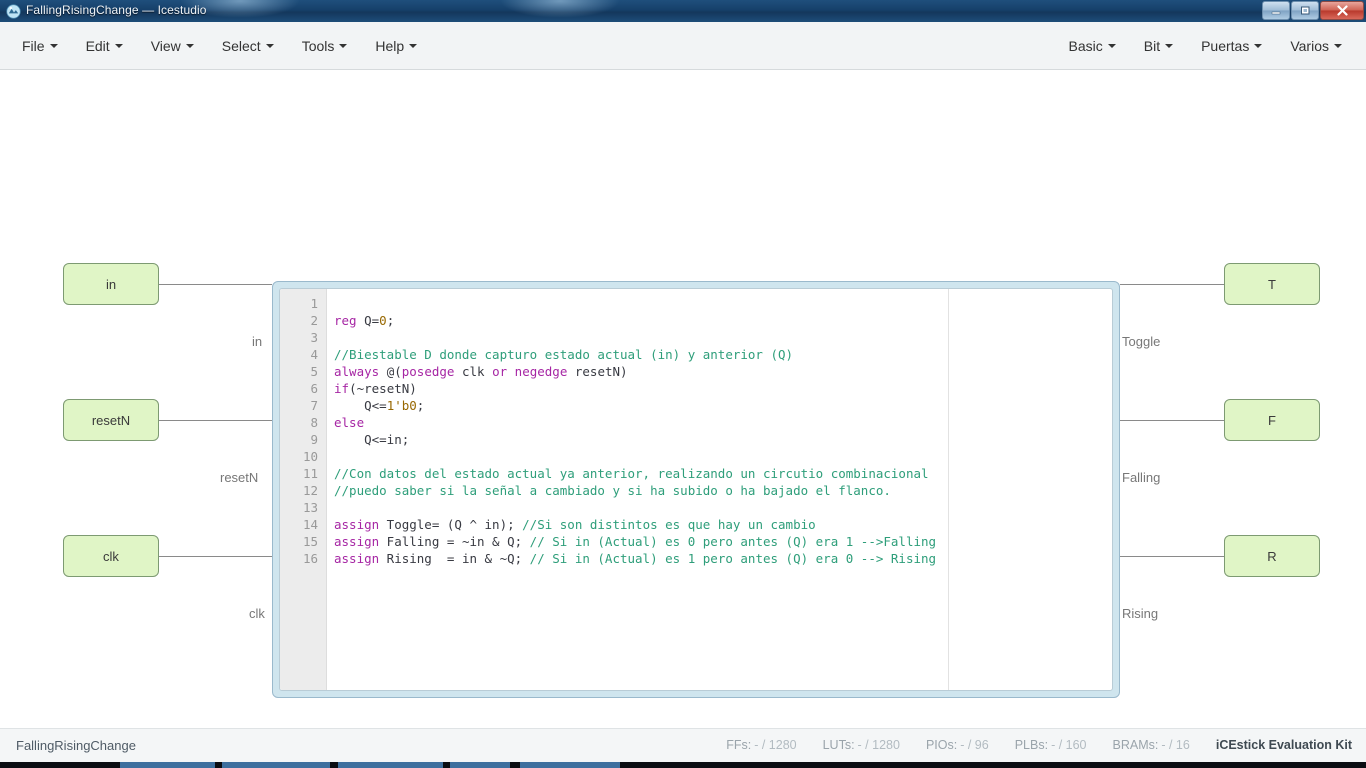  I want to click on menu-edit: Edit, so click(104, 46).